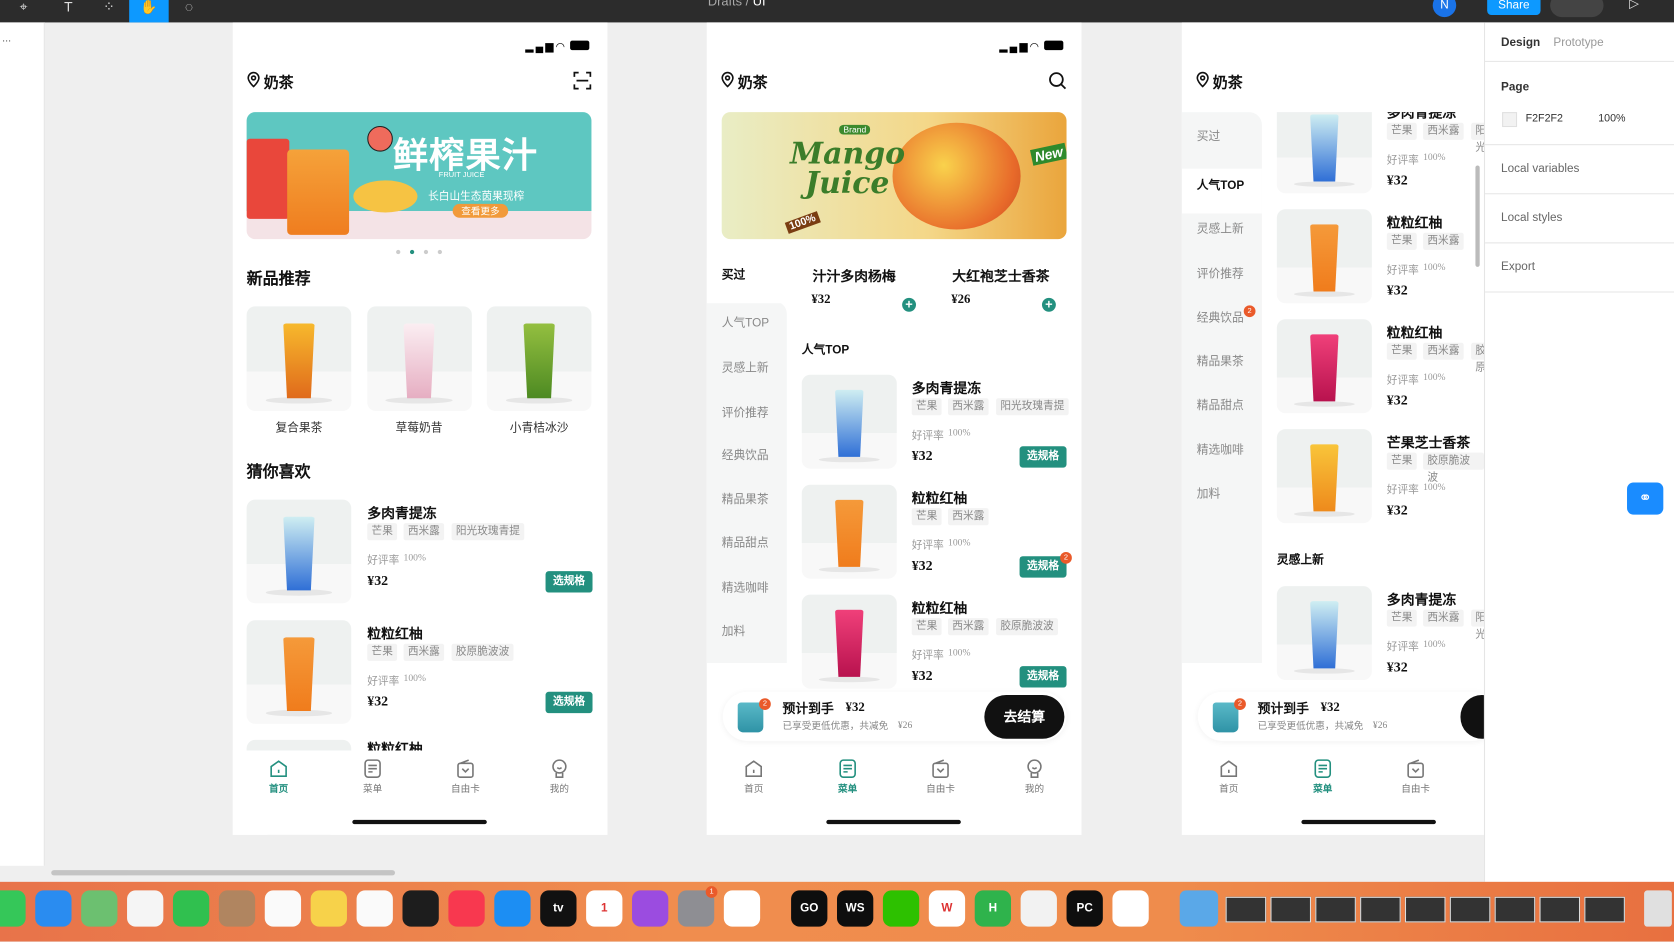  Describe the element at coordinates (149, 11) in the screenshot. I see `hand-tool-icon: ✋` at that location.